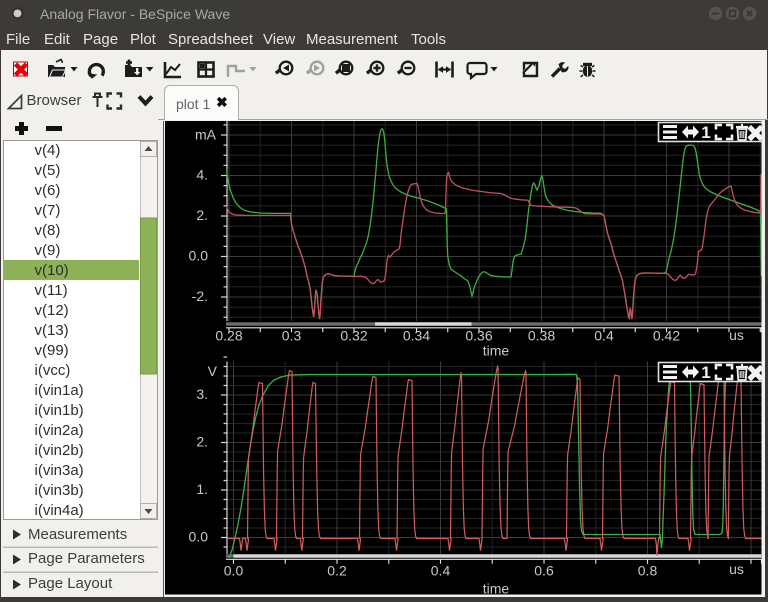 This screenshot has width=768, height=602. What do you see at coordinates (202, 175) in the screenshot?
I see `svg-text: 4.` at bounding box center [202, 175].